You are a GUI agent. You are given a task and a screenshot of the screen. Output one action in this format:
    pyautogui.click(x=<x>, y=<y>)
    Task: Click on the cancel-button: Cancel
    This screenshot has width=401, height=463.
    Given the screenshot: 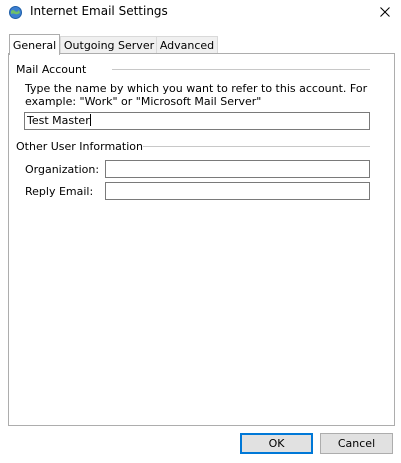 What is the action you would take?
    pyautogui.click(x=356, y=443)
    